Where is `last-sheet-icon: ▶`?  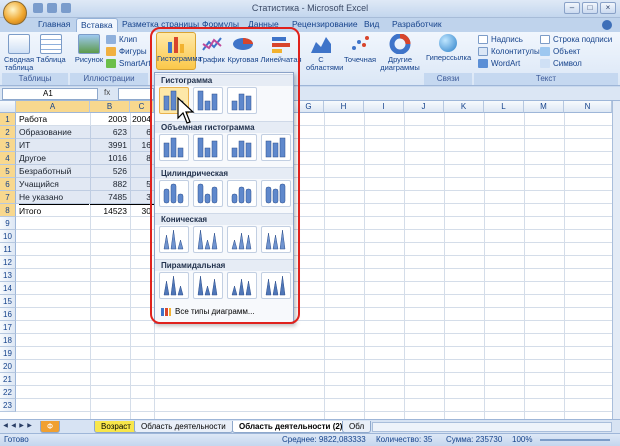
last-sheet-icon: ▶ is located at coordinates (29, 426).